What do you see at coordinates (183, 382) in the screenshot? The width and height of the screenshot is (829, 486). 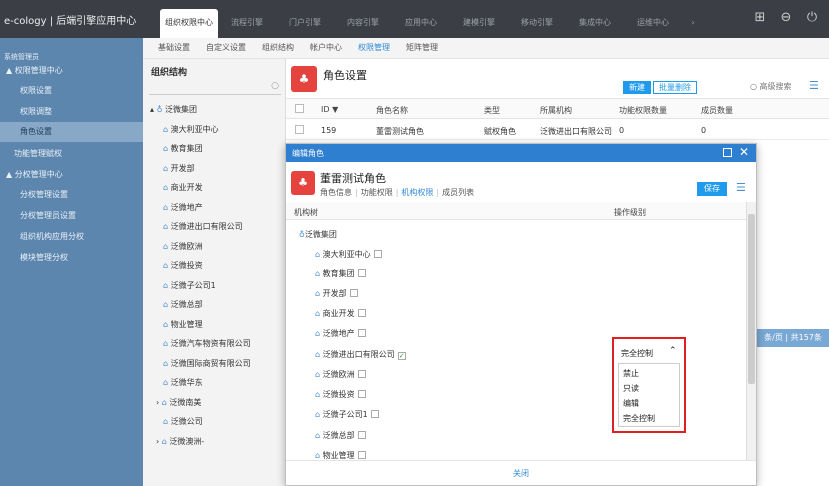 I see `tree-node: ⌂ 泛微华东` at bounding box center [183, 382].